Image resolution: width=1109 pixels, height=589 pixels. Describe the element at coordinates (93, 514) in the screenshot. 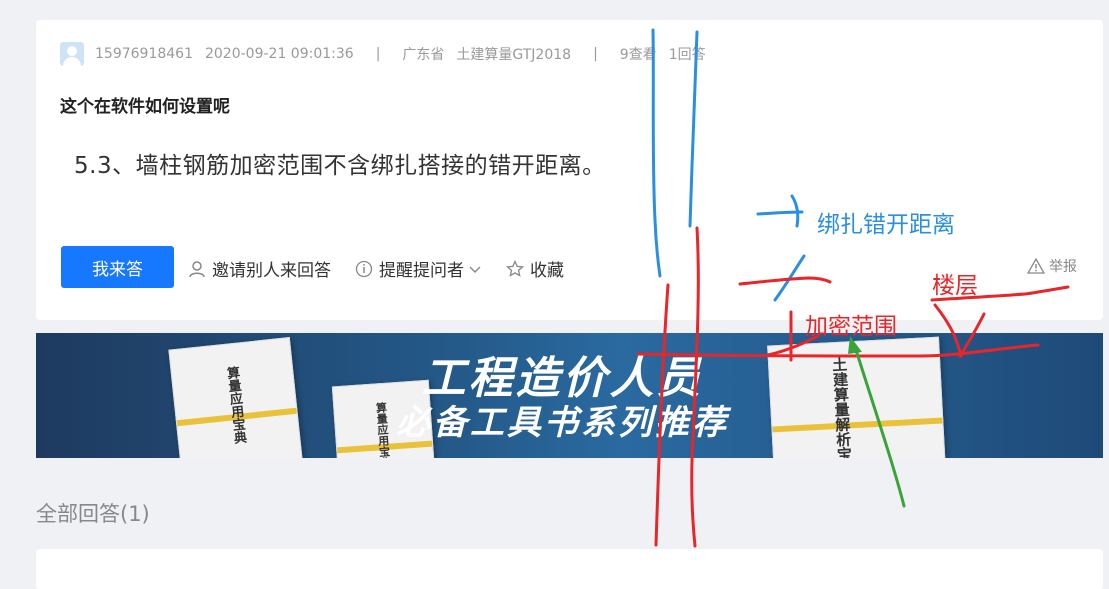

I see `answers-section-title: 全部回答(1)` at that location.